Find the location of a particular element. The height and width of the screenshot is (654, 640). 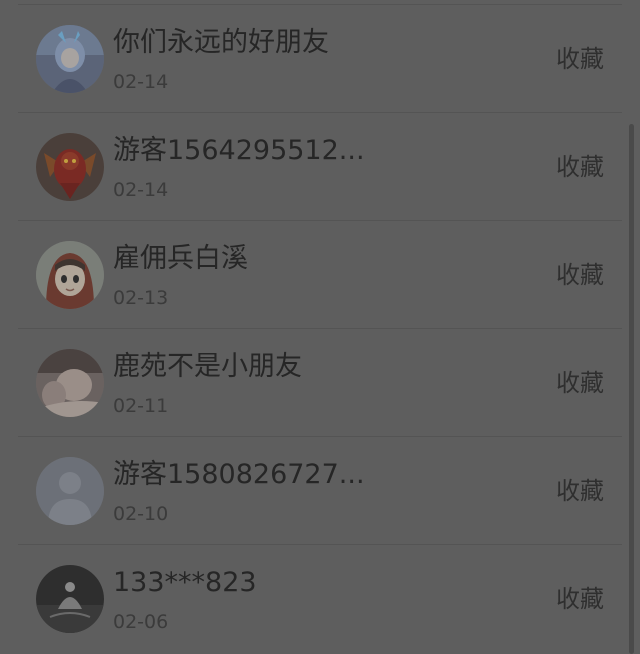

default-user-avatar-icon is located at coordinates (70, 491).